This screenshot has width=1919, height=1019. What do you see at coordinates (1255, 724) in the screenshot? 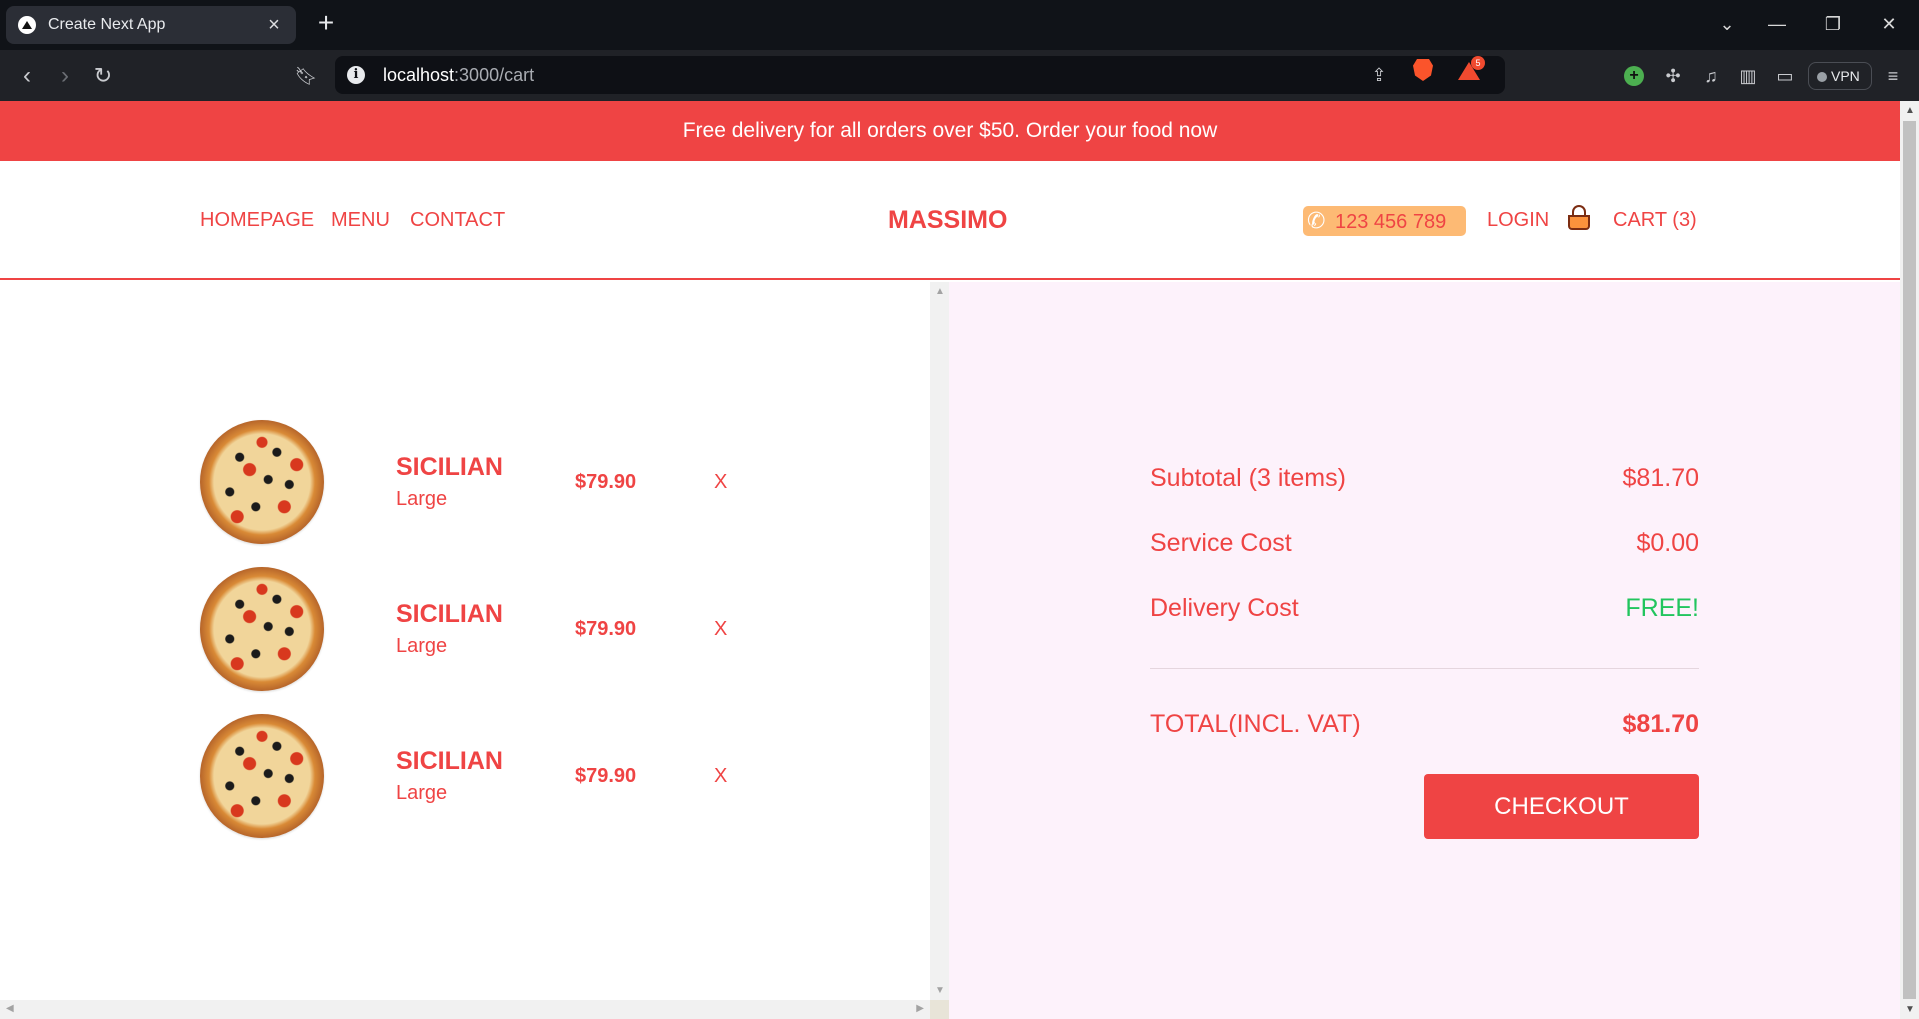
I see `total-label: TOTAL(INCL. VAT)` at bounding box center [1255, 724].